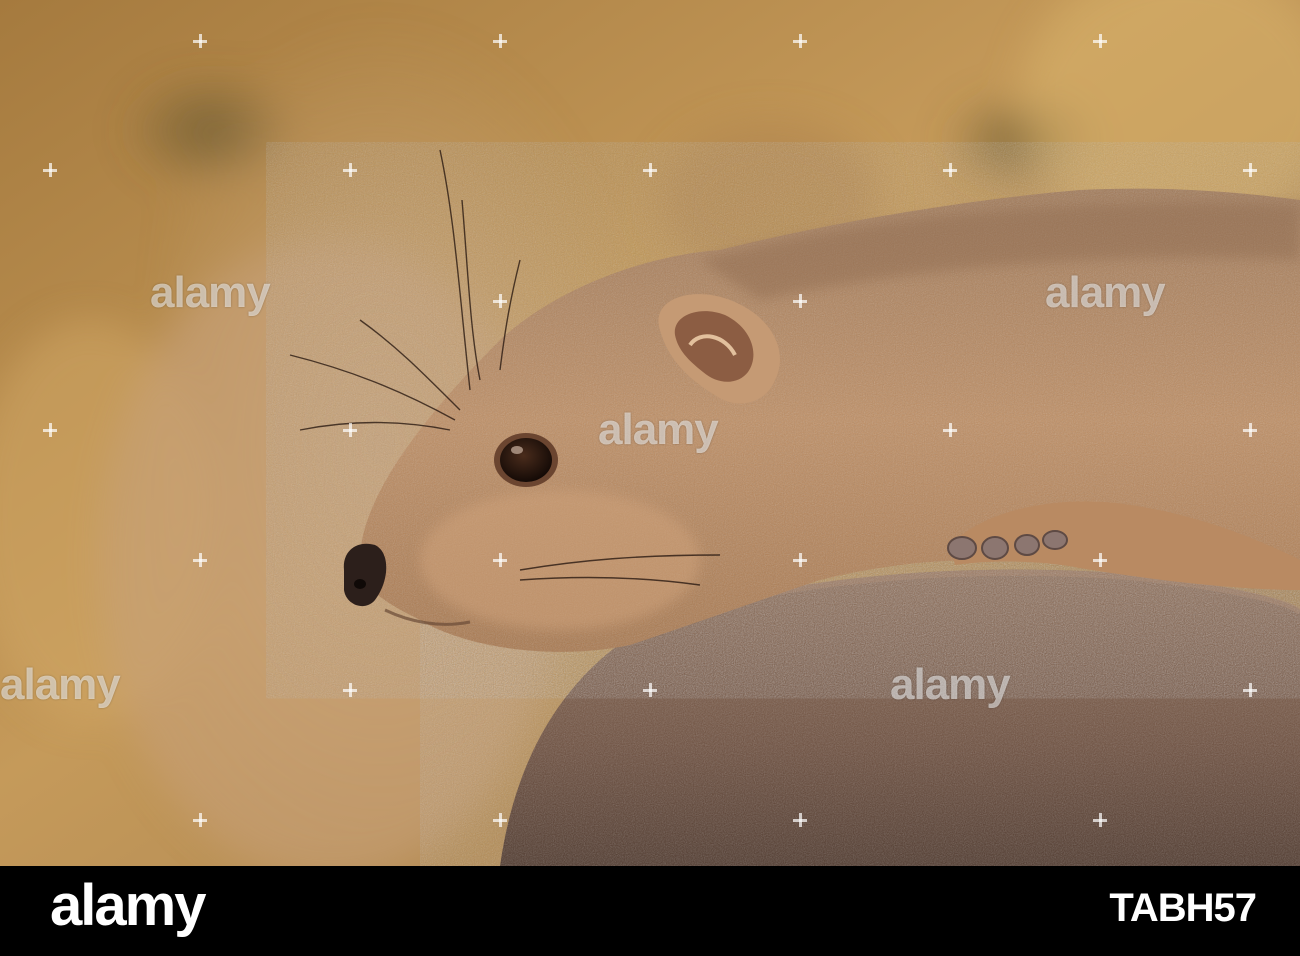 This screenshot has width=1300, height=956. Describe the element at coordinates (128, 905) in the screenshot. I see `alamy-logo: alamy` at that location.